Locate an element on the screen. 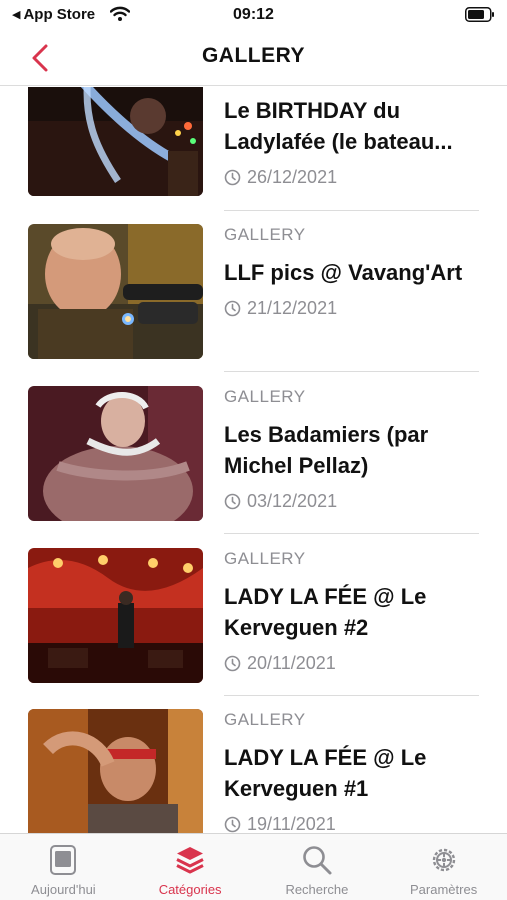  item-date-text: 20/11/2021 is located at coordinates (291, 662).